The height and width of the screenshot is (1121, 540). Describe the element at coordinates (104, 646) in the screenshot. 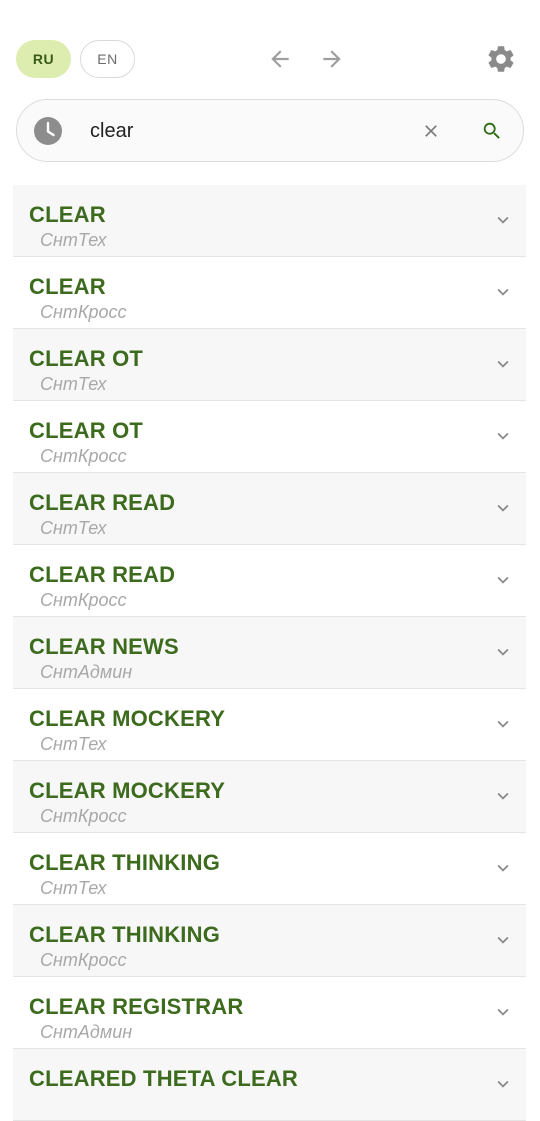

I see `result-title: CLEAR NEWS` at that location.